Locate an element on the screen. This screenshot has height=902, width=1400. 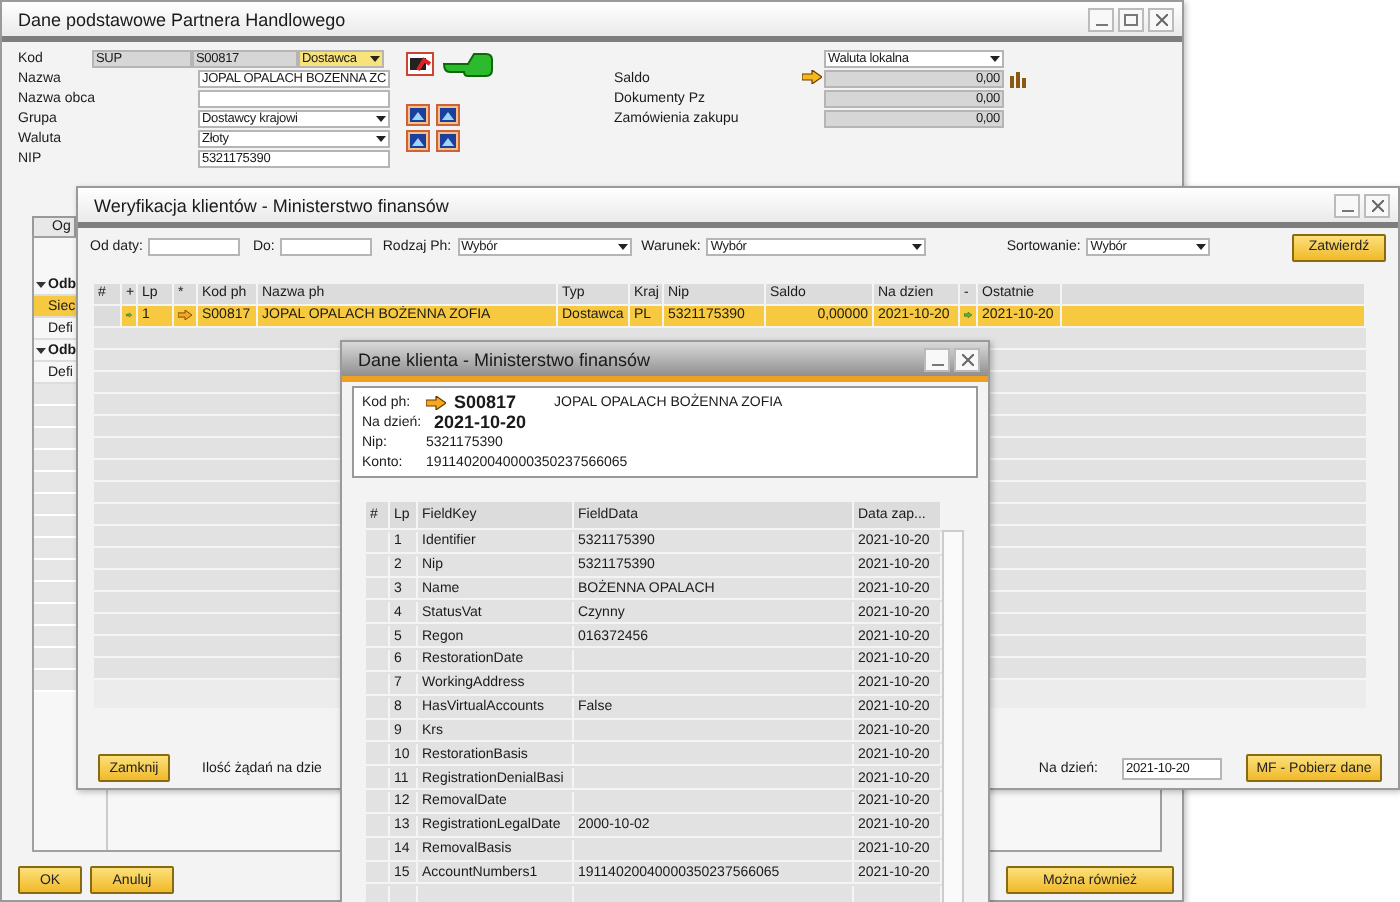
code-text: S00817 is located at coordinates (486, 402).